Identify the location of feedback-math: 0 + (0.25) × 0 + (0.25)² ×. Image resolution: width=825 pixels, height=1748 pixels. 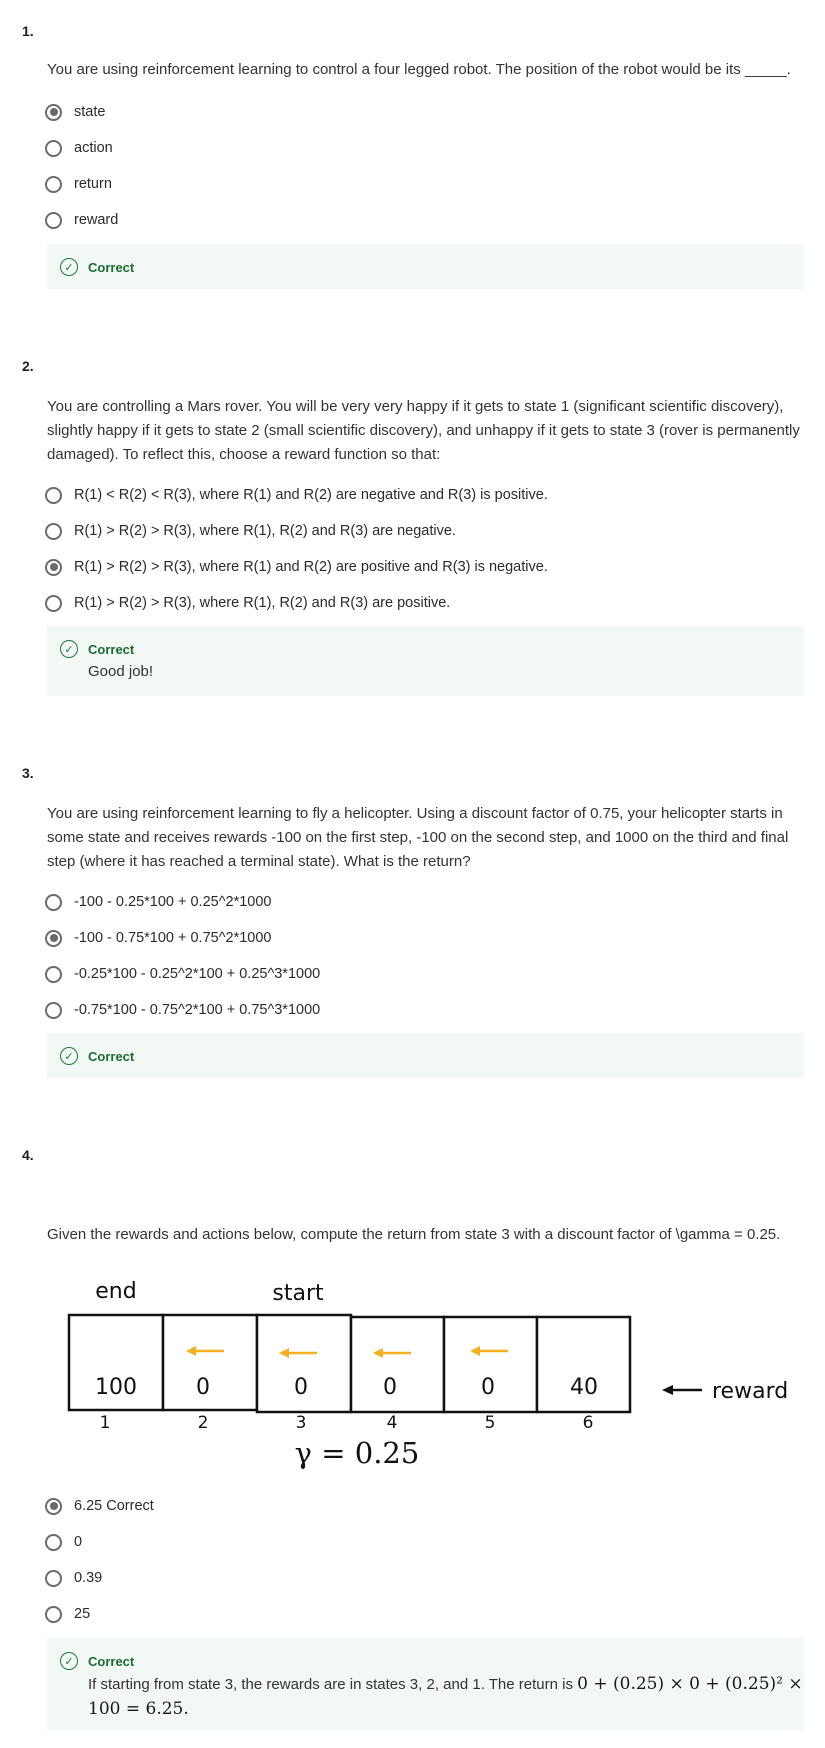
(690, 1684).